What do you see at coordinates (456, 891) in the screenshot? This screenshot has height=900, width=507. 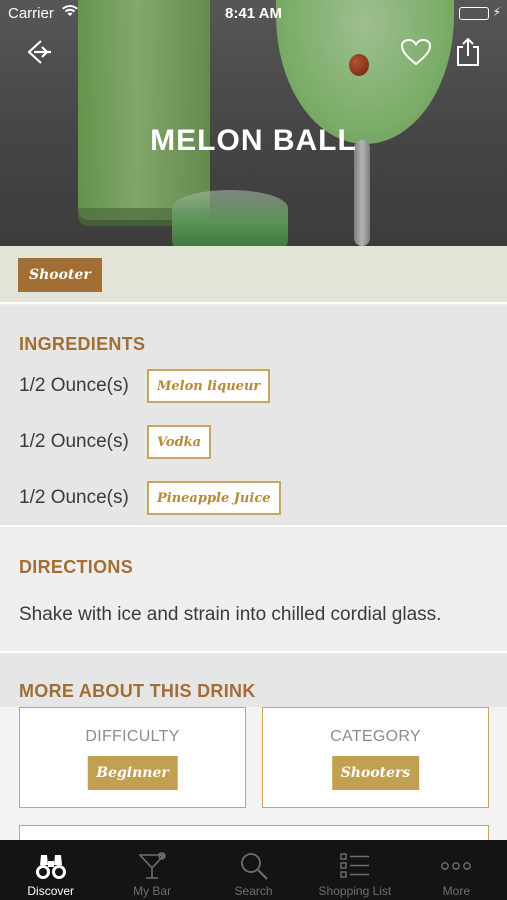 I see `tab-label: More` at bounding box center [456, 891].